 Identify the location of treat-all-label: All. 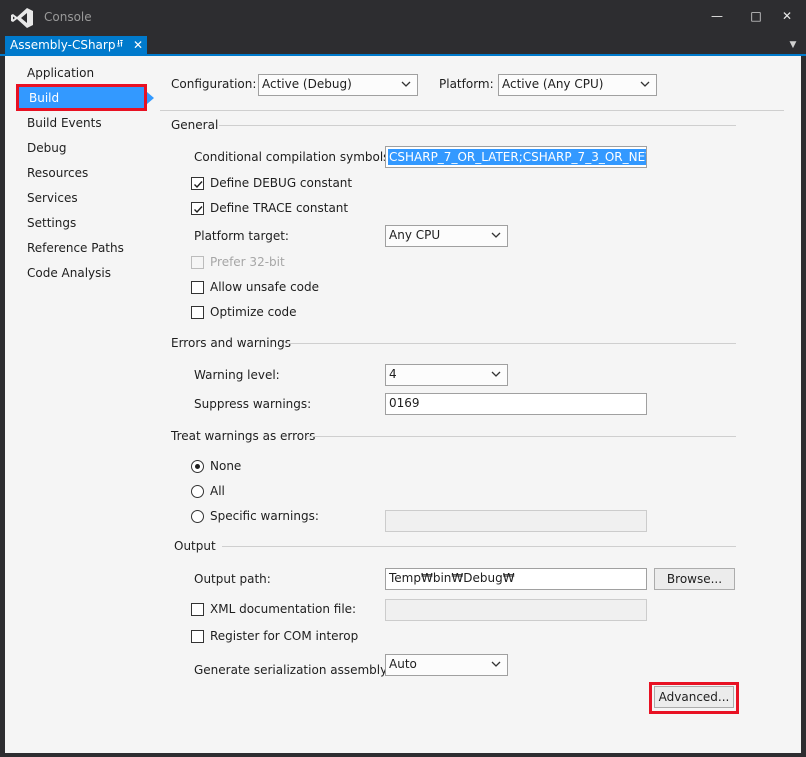
(217, 491).